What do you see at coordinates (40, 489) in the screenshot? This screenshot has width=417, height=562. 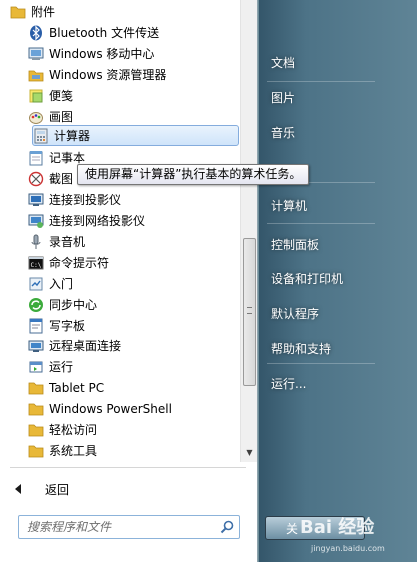 I see `back-button: 返回` at bounding box center [40, 489].